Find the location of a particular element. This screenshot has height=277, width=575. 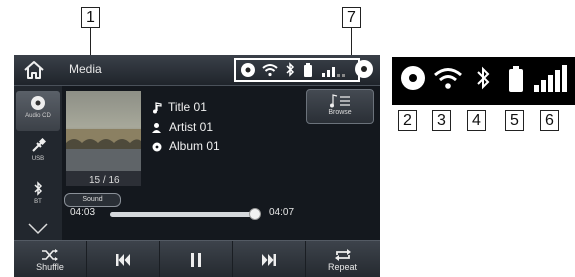

page-title: Media is located at coordinates (85, 69).